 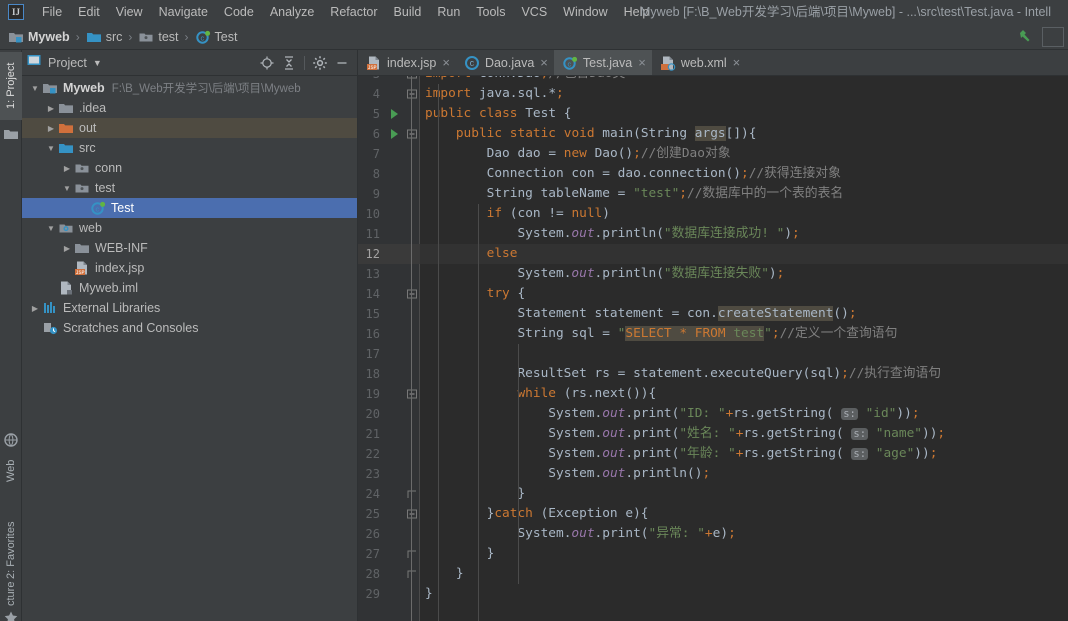 I want to click on tree-node-label: test, so click(x=105, y=188).